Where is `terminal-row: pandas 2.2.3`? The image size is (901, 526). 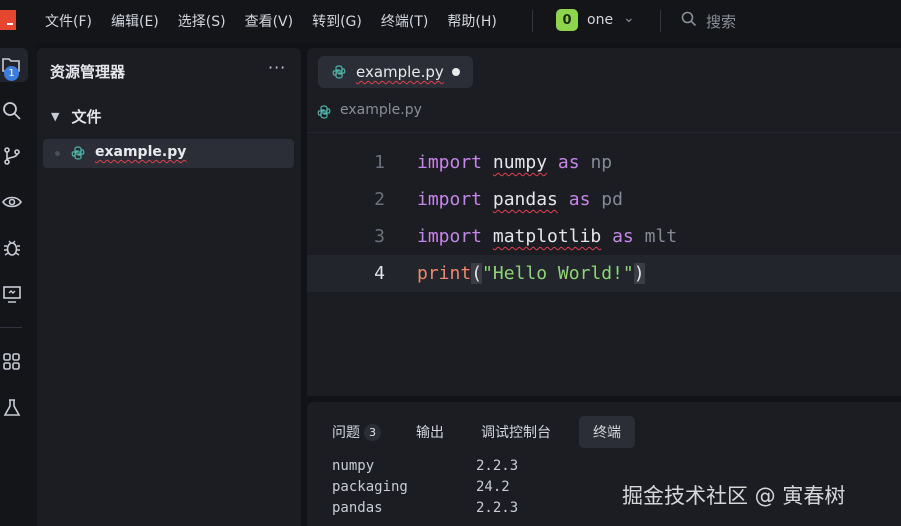
terminal-row: pandas 2.2.3 is located at coordinates (462, 510).